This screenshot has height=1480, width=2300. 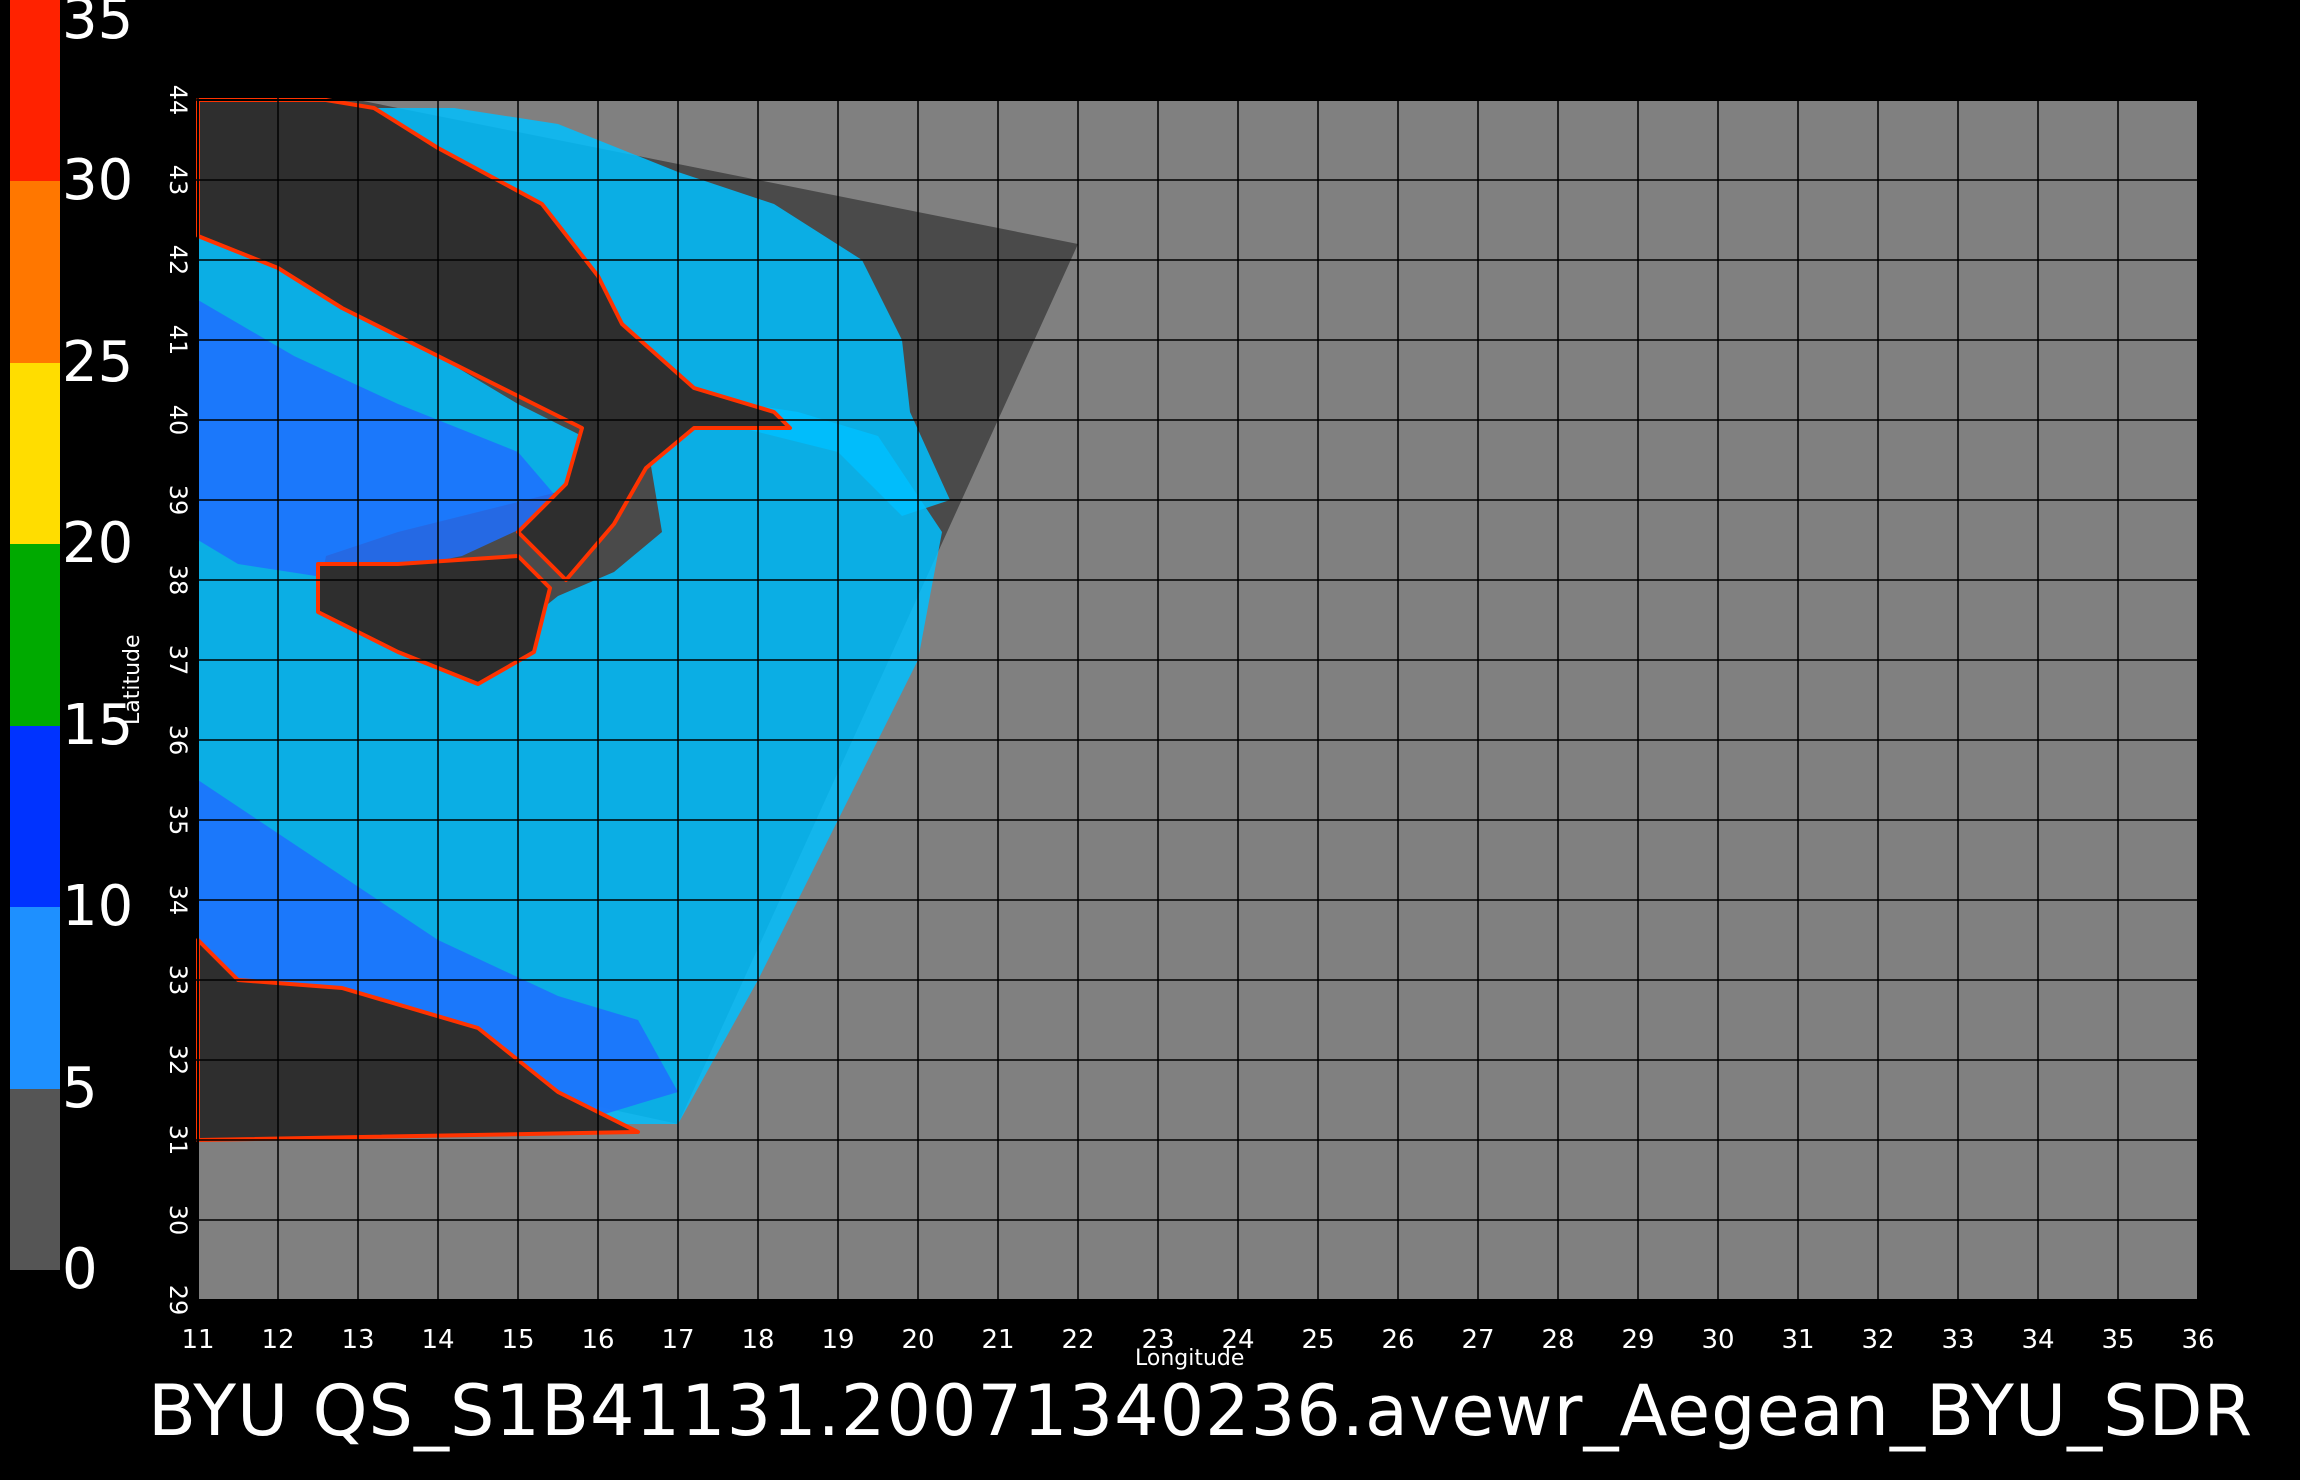 I want to click on longitude-tick-label: 34, so click(x=2037, y=1340).